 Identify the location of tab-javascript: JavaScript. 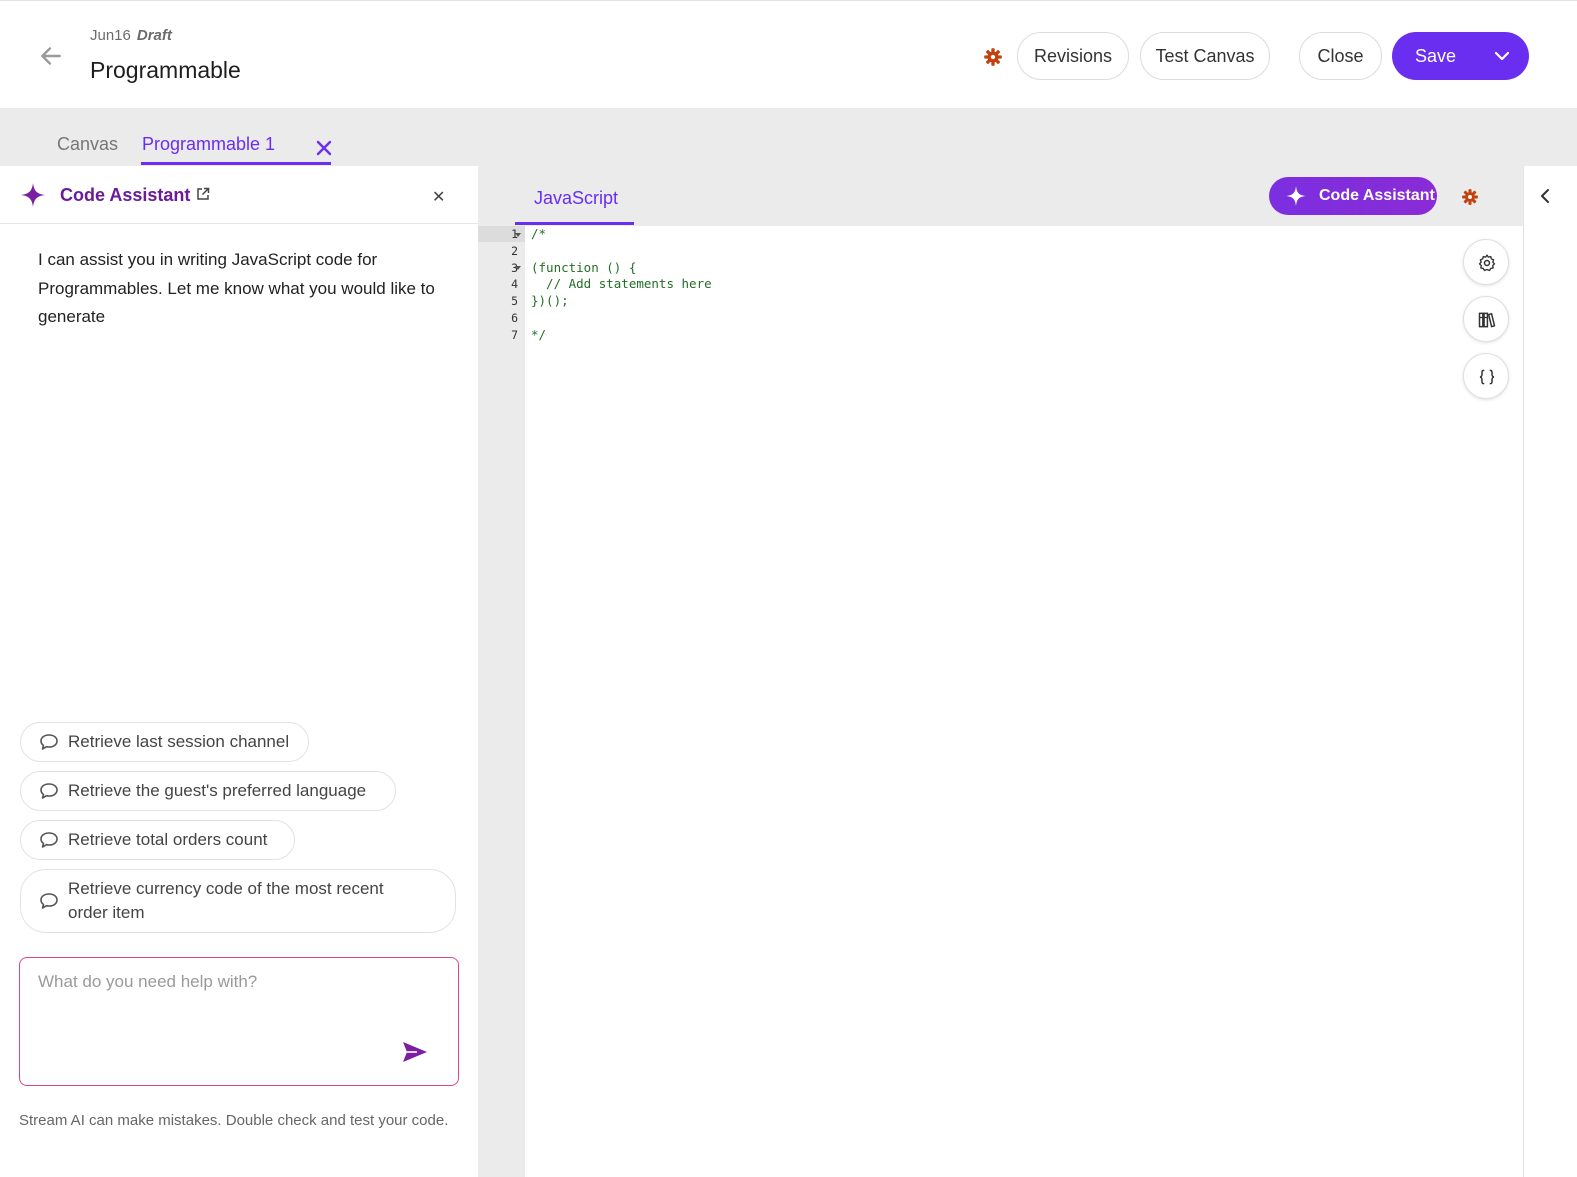
(576, 198).